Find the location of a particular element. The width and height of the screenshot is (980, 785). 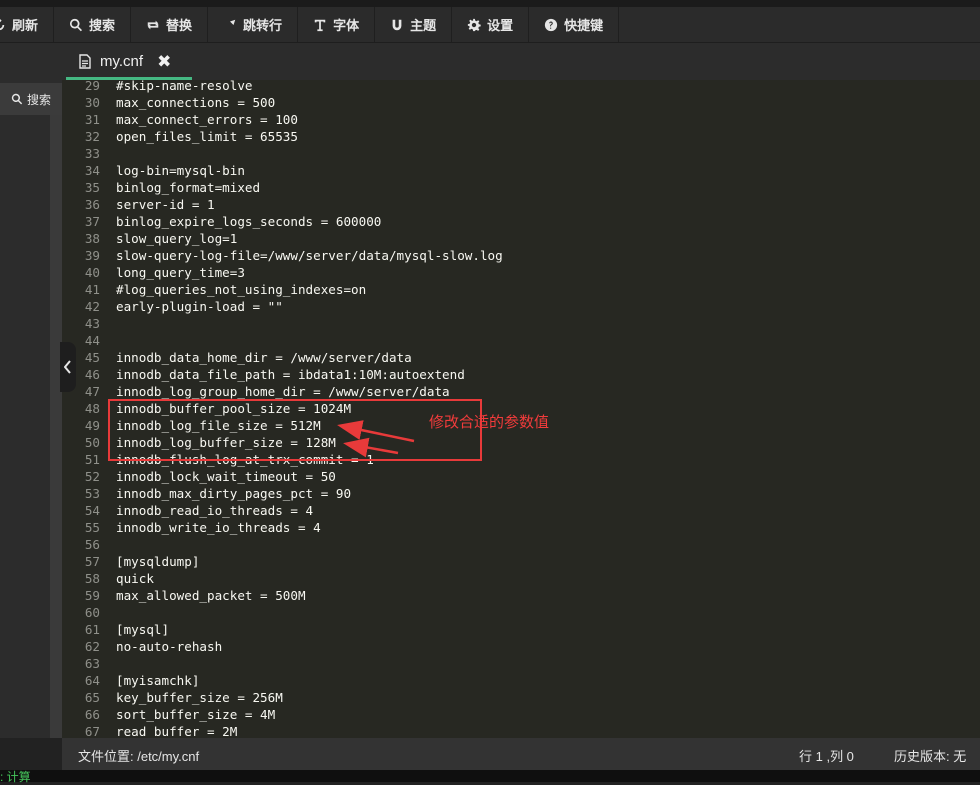

code-line: 37 binlog_expire_logs_seconds = 600000 is located at coordinates (521, 221).